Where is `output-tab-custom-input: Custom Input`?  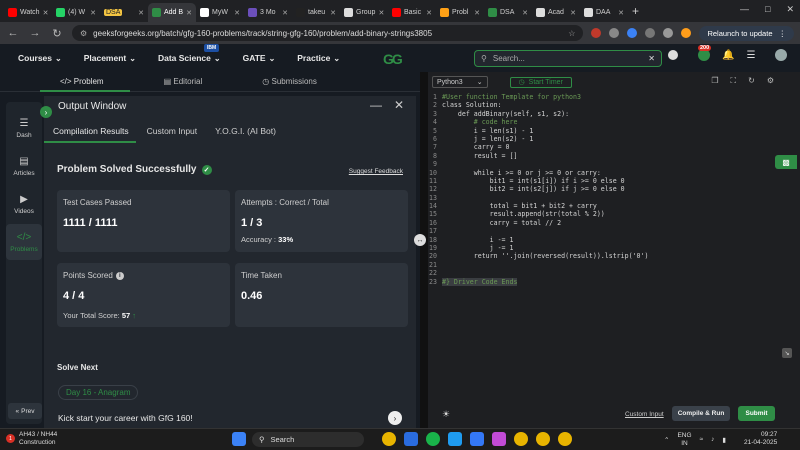
output-tab-custom-input: Custom Input is located at coordinates (172, 131).